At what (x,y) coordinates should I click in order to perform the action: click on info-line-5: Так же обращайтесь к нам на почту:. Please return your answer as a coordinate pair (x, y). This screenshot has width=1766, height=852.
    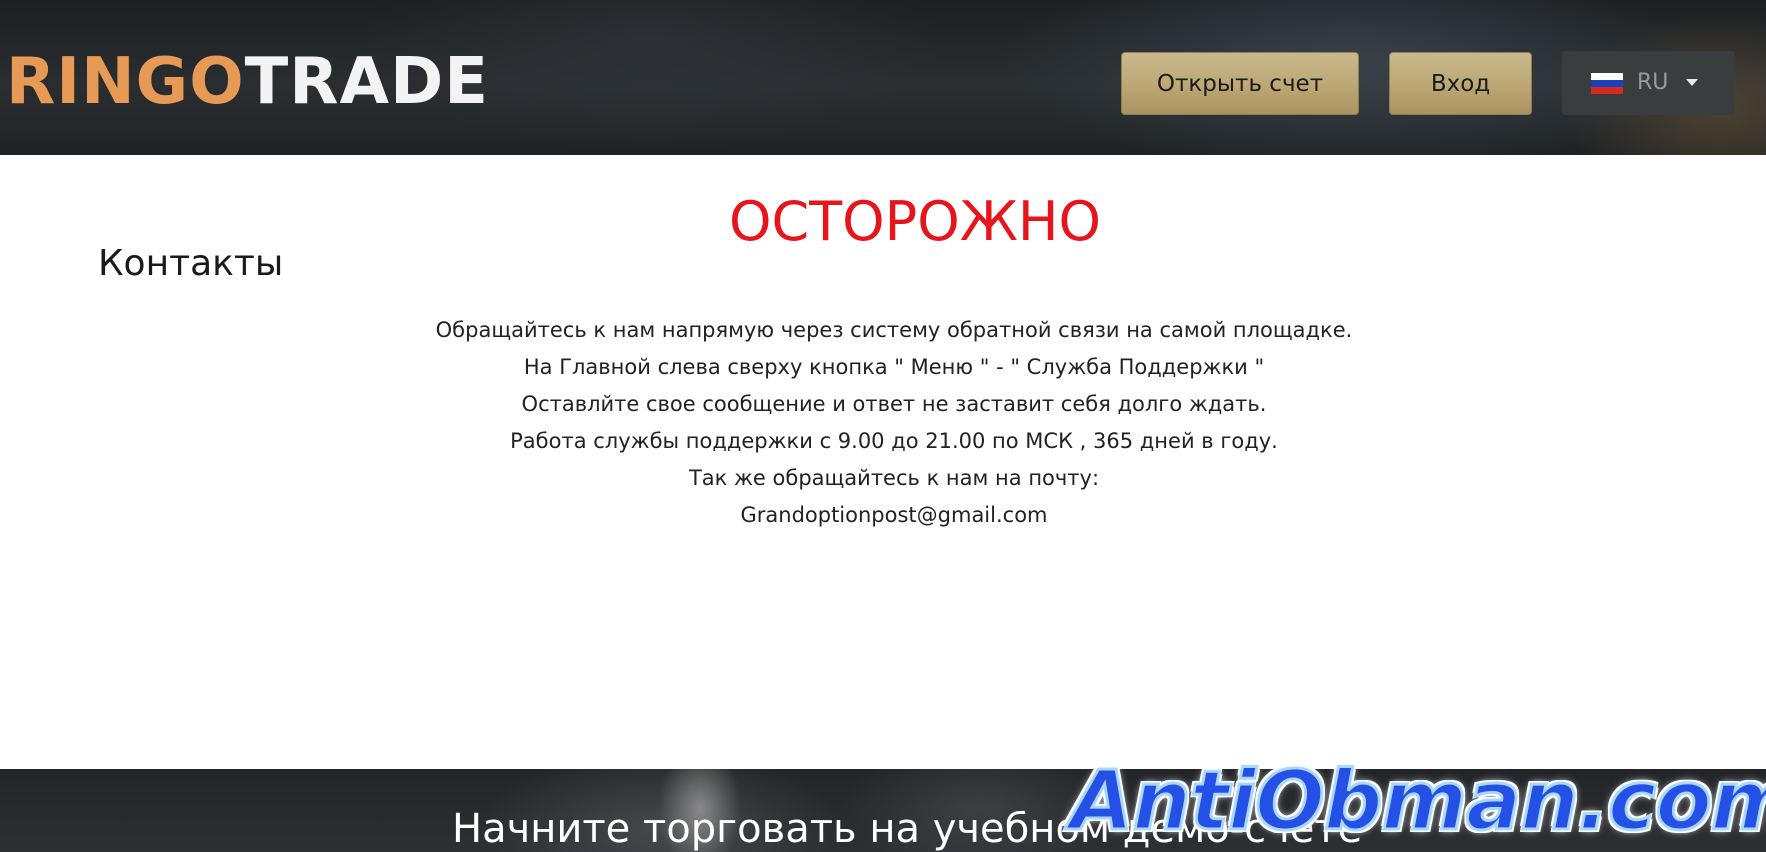
    Looking at the image, I should click on (894, 478).